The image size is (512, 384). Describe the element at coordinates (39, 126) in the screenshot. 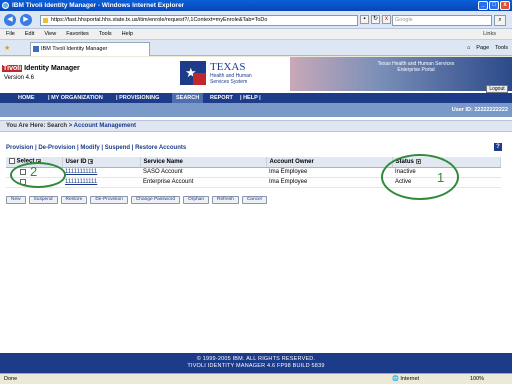

I see `breadcrumb-prefix: You Are Here: Search >` at that location.